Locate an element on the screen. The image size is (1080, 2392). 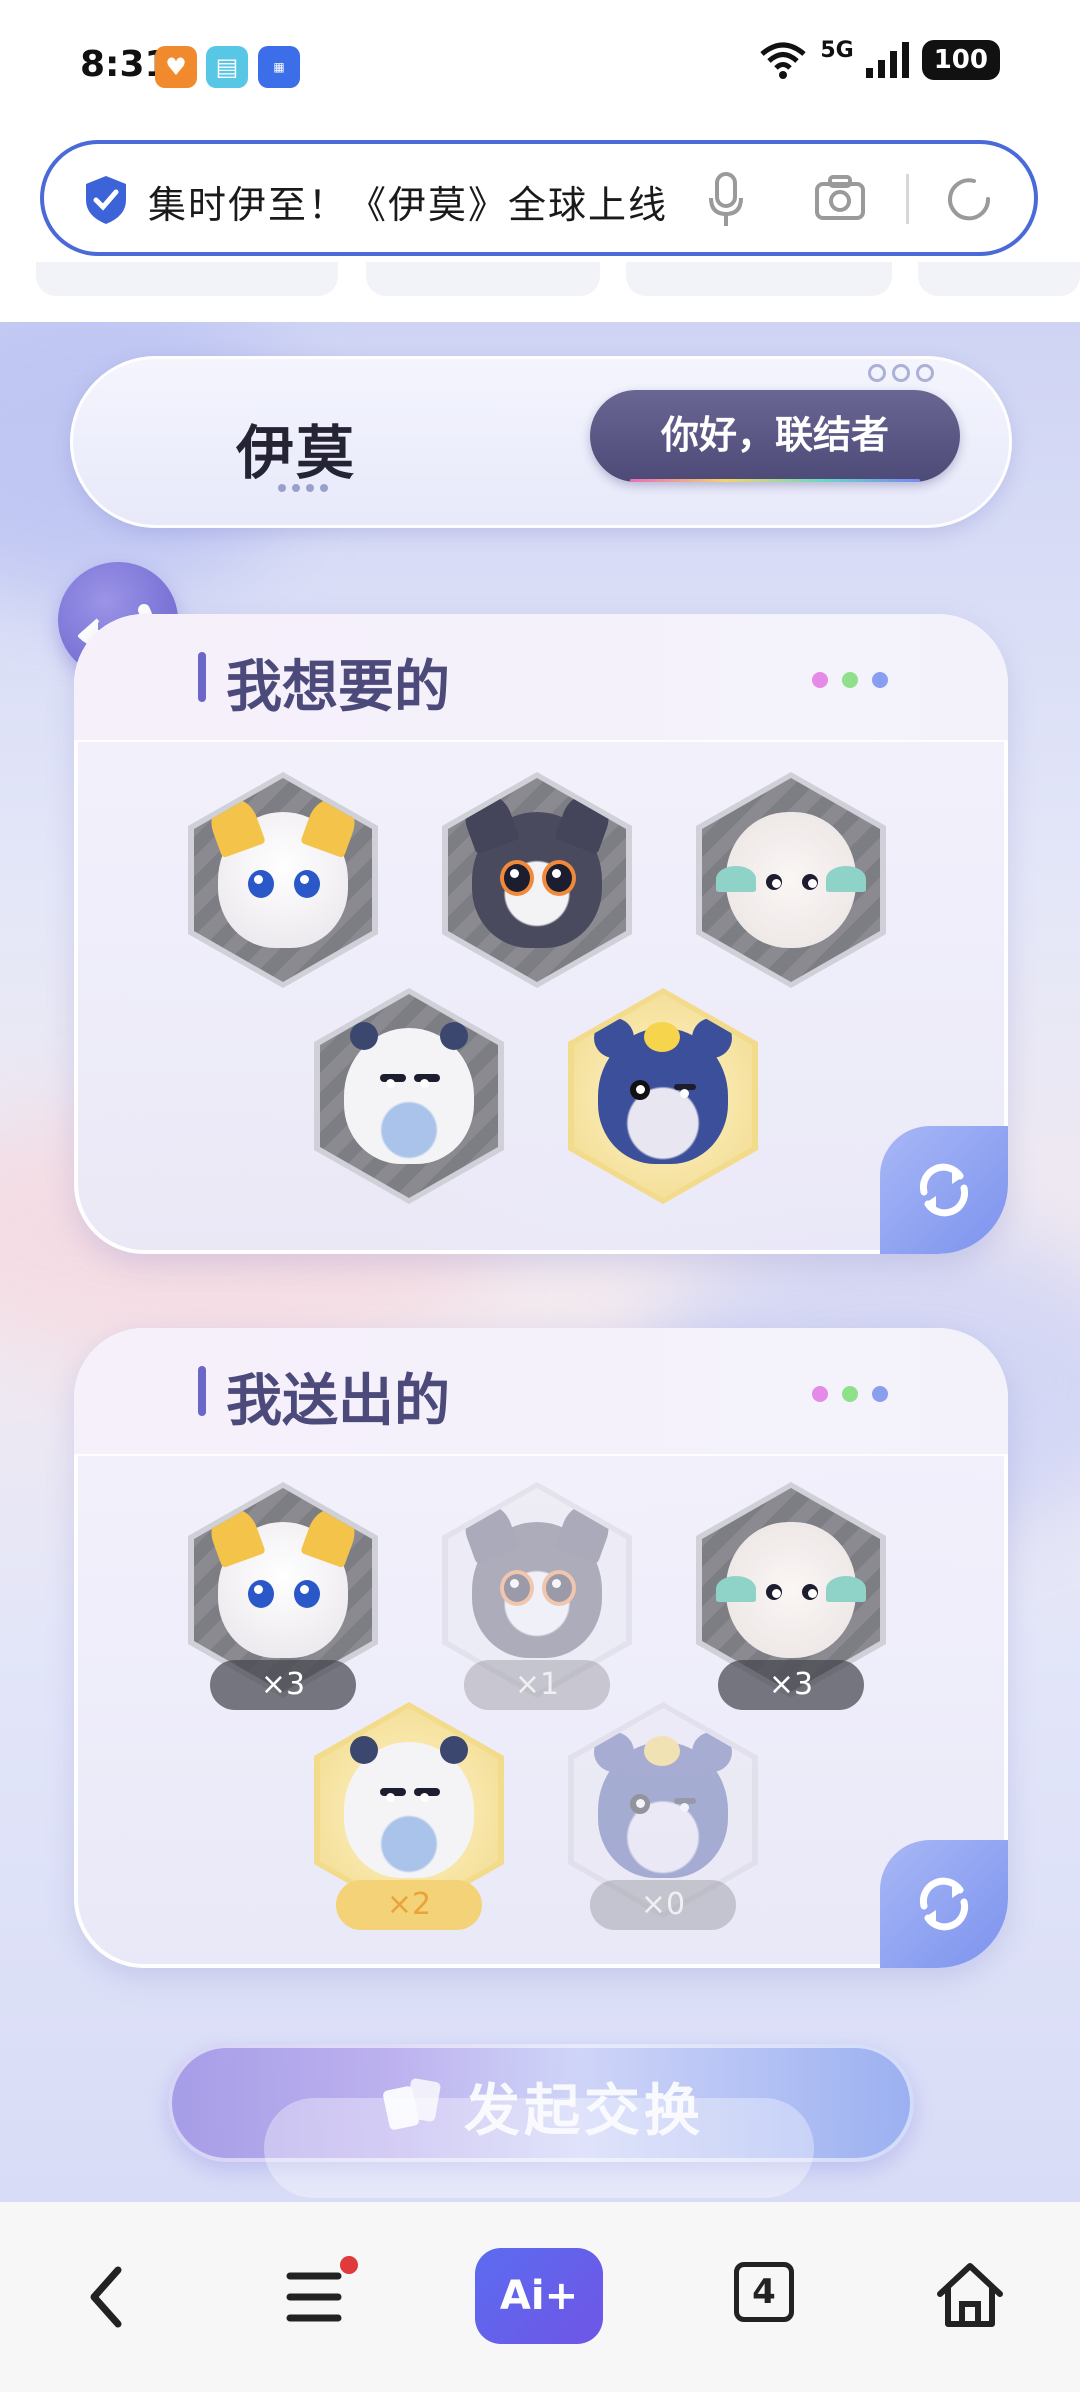
menu-icon is located at coordinates (314, 2297).